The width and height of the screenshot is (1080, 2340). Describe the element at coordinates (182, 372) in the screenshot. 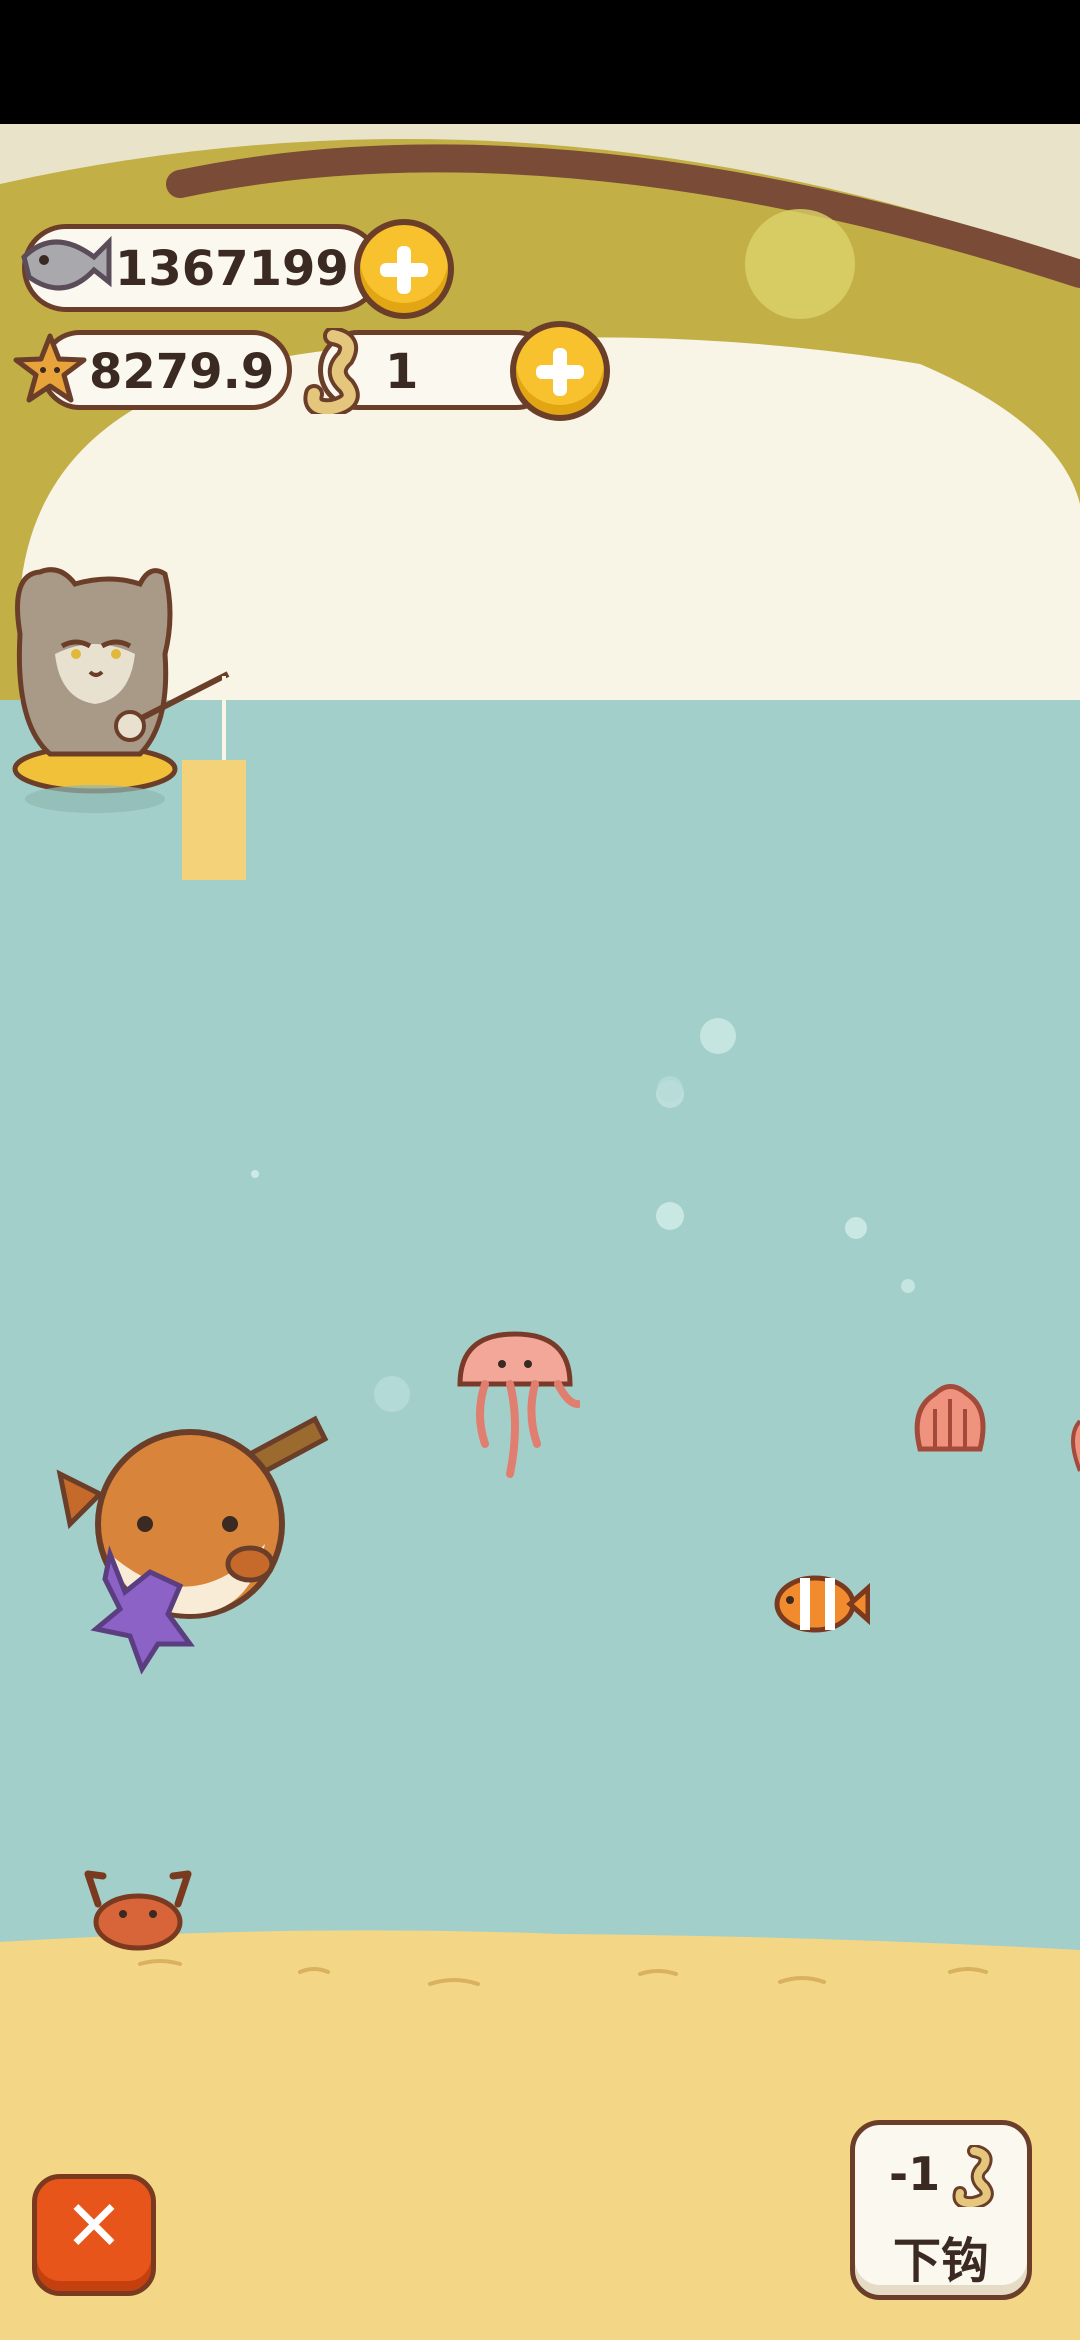

I see `star-count: 8279.9` at that location.